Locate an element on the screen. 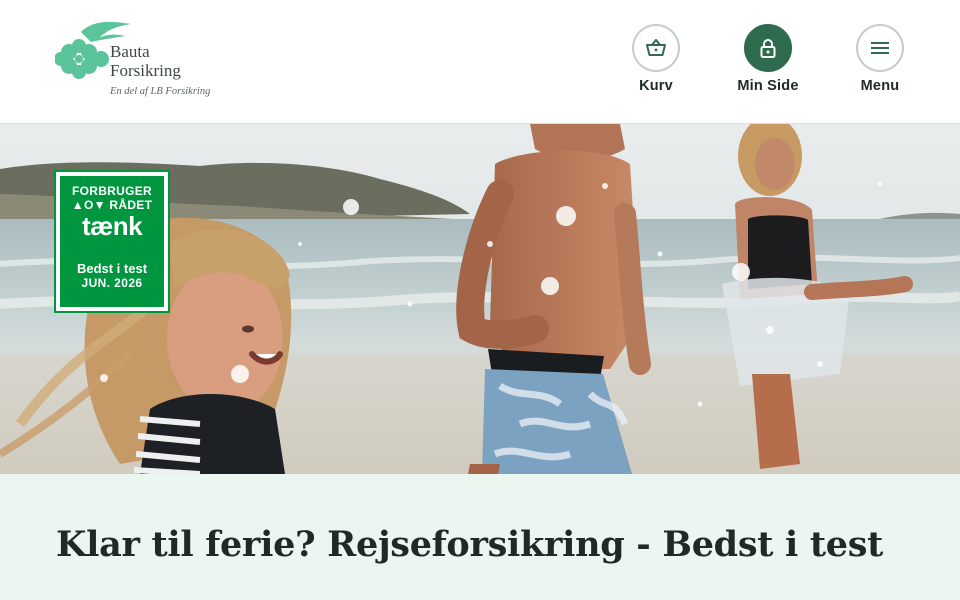 The image size is (960, 600). cart-button: Kurv is located at coordinates (656, 59).